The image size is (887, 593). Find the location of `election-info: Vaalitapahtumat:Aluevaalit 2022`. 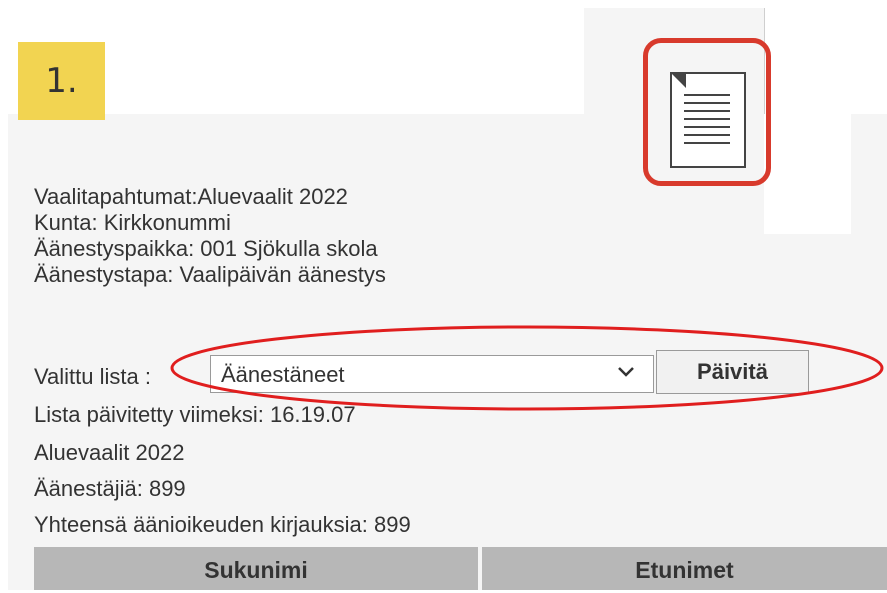

election-info: Vaalitapahtumat:Aluevaalit 2022 is located at coordinates (191, 196).